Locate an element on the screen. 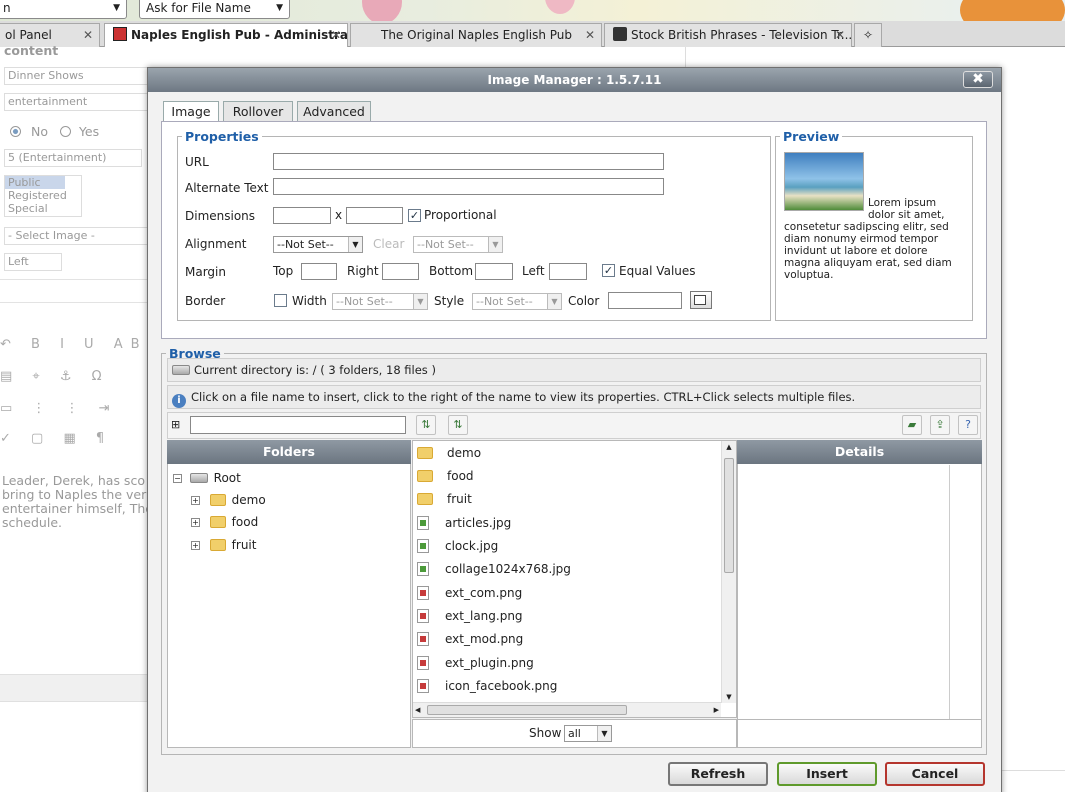  dialog-titlebar: Image Manager : 1.5.7.11 is located at coordinates (574, 80).